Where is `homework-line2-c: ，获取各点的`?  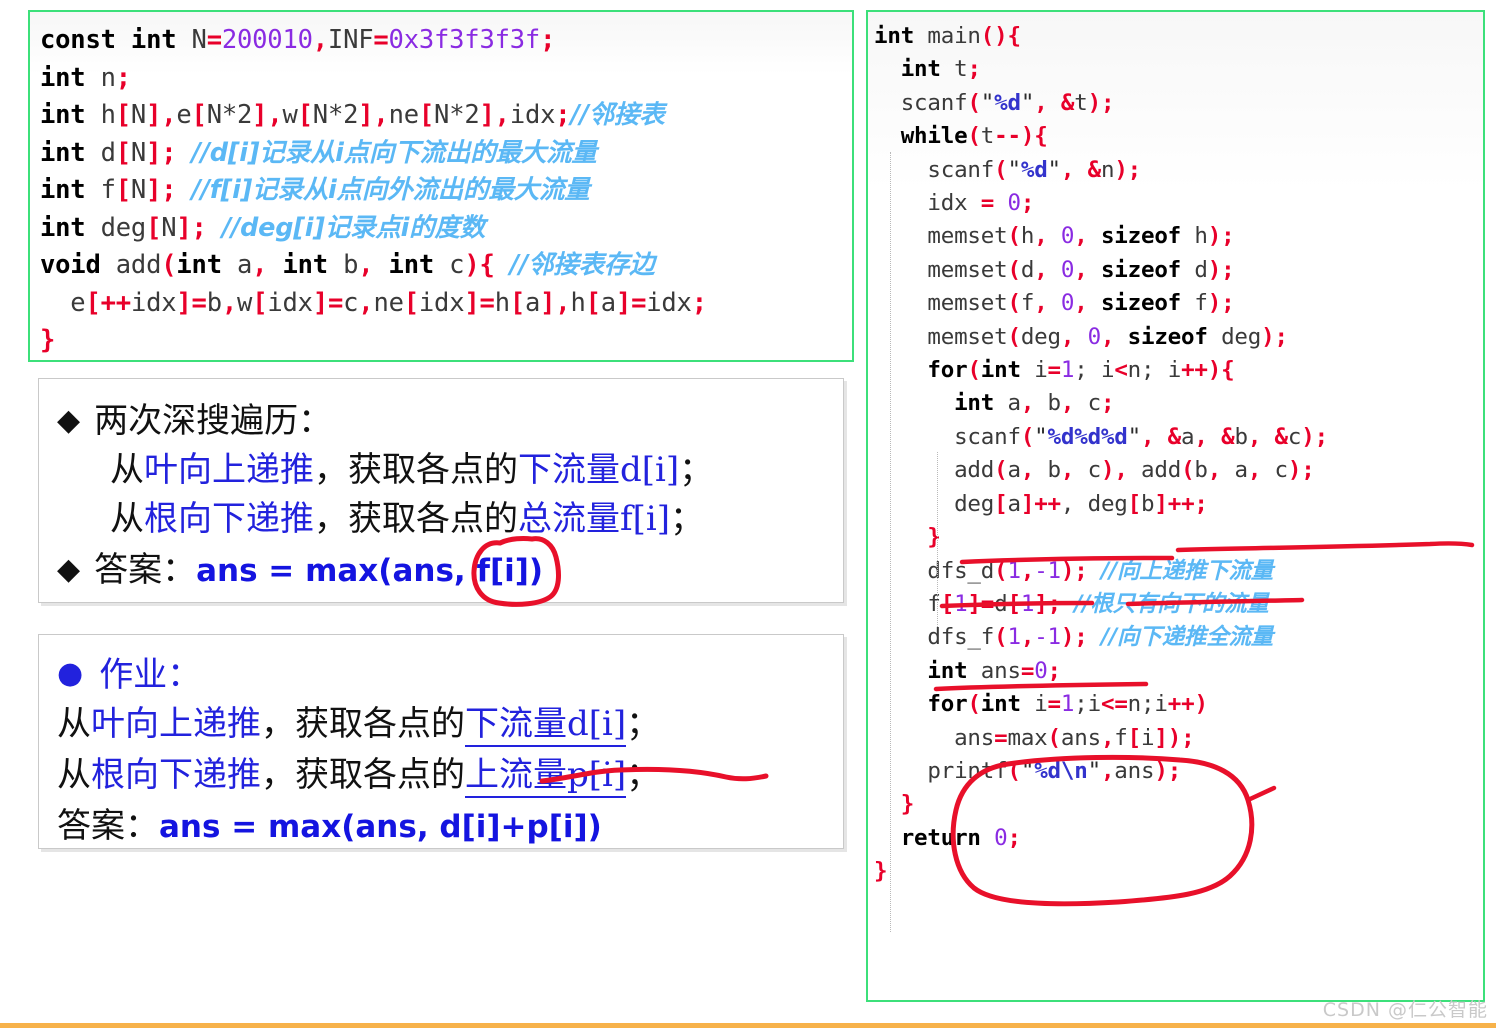
homework-line2-c: ，获取各点的 is located at coordinates (363, 724).